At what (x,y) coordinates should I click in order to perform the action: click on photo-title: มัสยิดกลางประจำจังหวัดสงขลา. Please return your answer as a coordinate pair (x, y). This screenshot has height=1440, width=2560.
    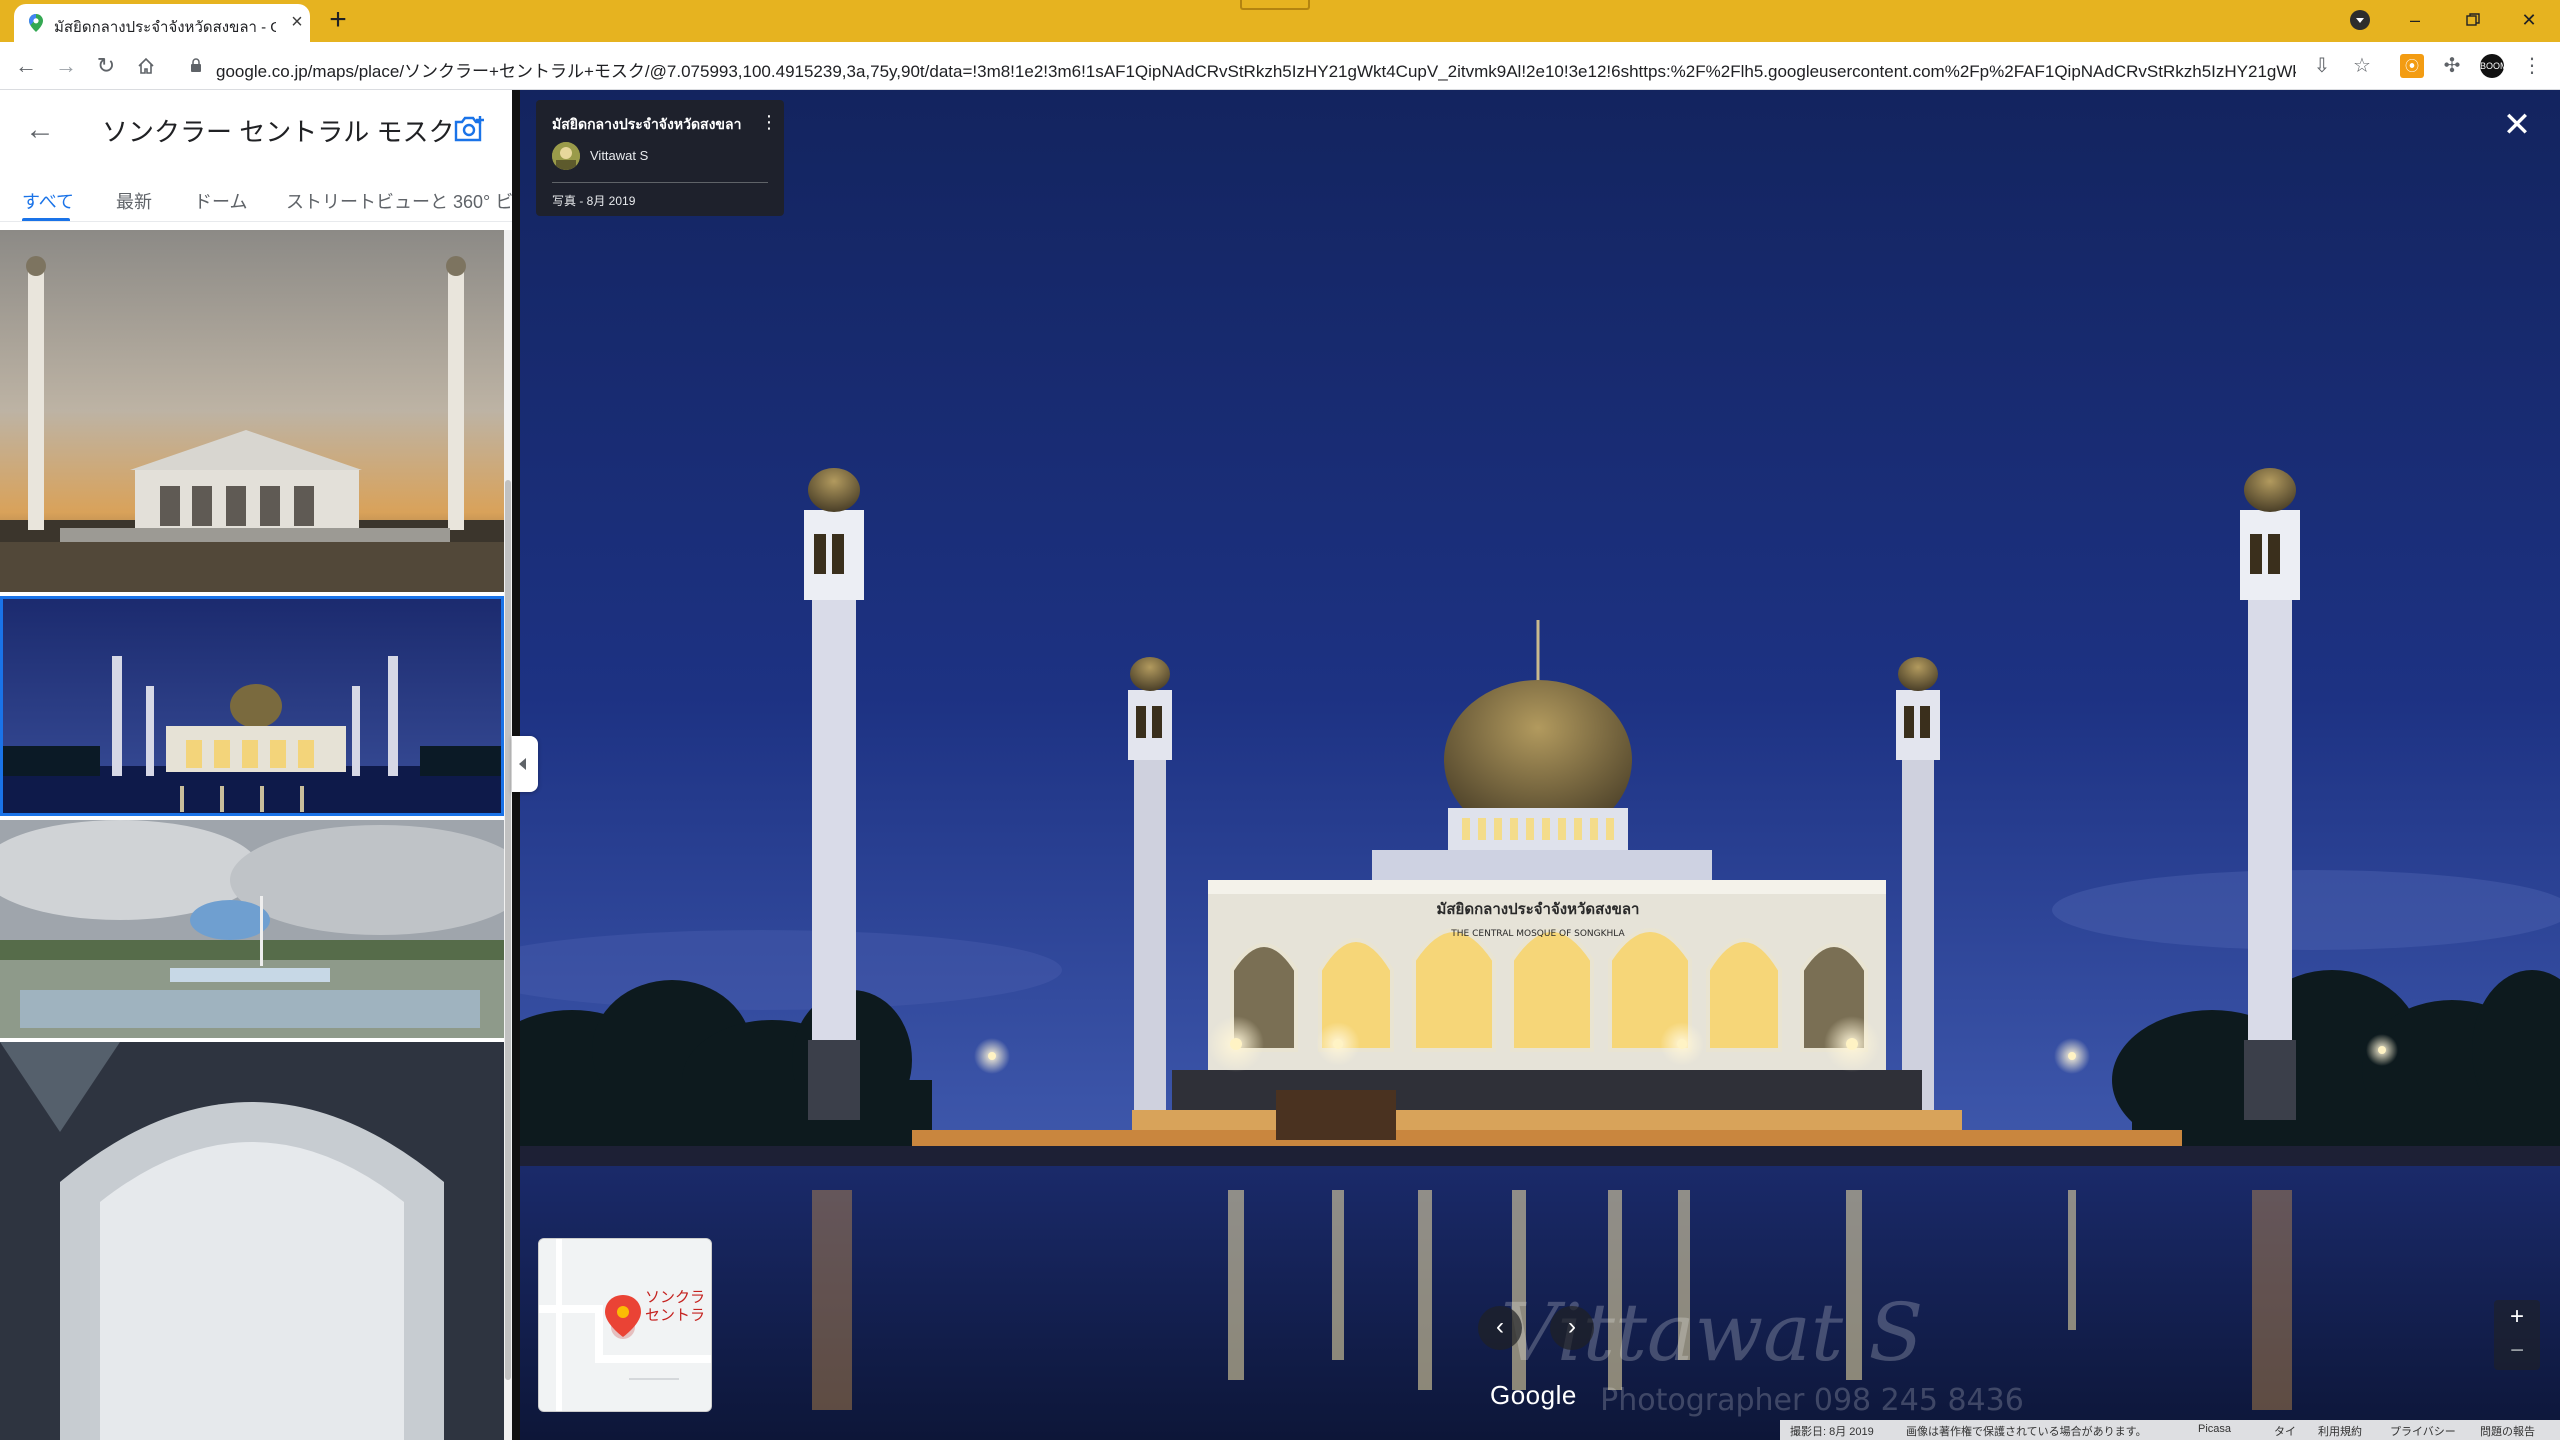
    Looking at the image, I should click on (652, 125).